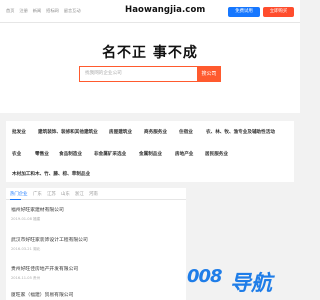  What do you see at coordinates (37, 209) in the screenshot?
I see `list-item-title: 福州好旺家建材有限公司` at bounding box center [37, 209].